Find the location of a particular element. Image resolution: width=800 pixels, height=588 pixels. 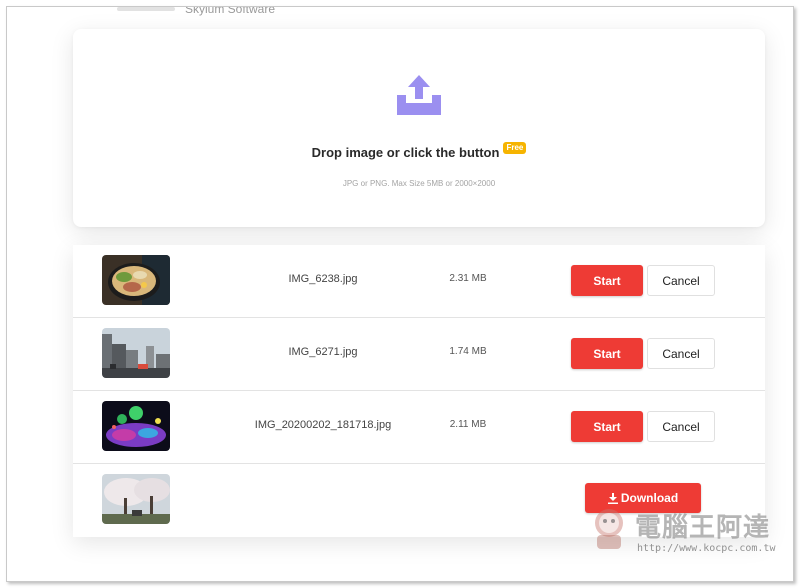

file-name: IMG_6238.jpg is located at coordinates (323, 279).